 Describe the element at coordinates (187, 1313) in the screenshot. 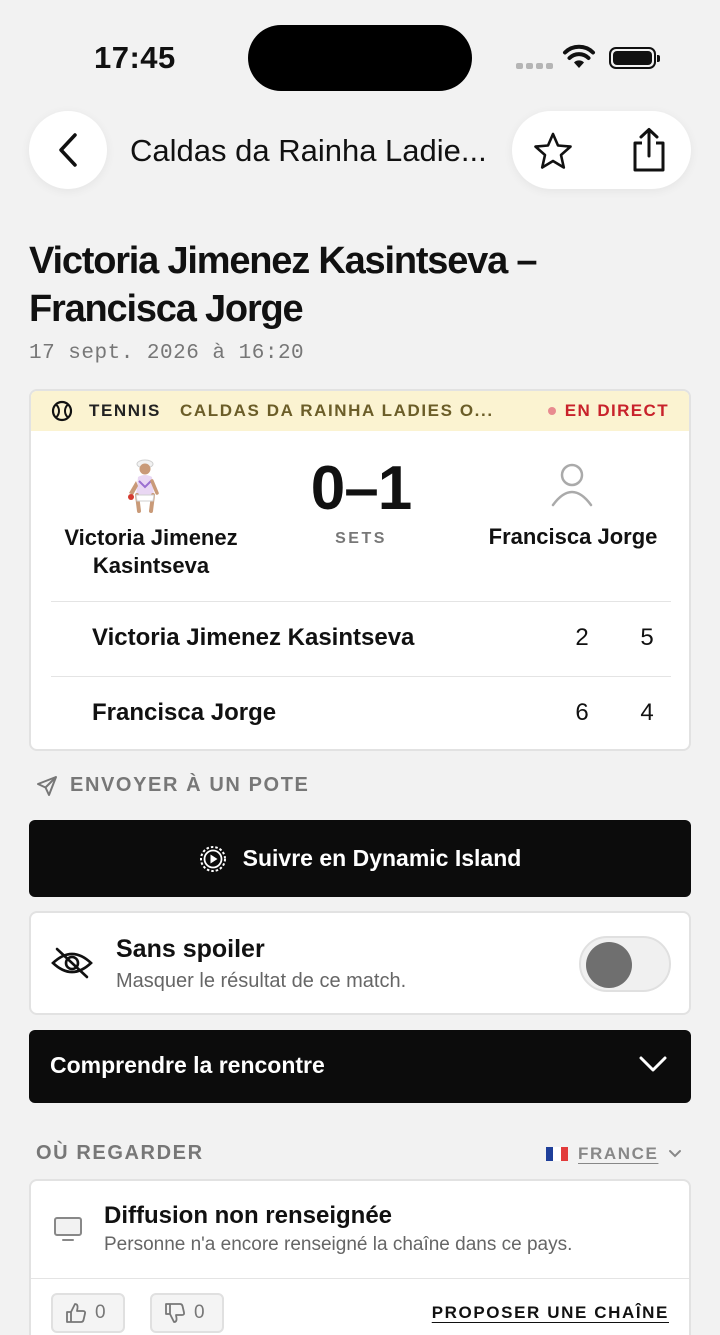

I see `downvote-button: 0` at that location.